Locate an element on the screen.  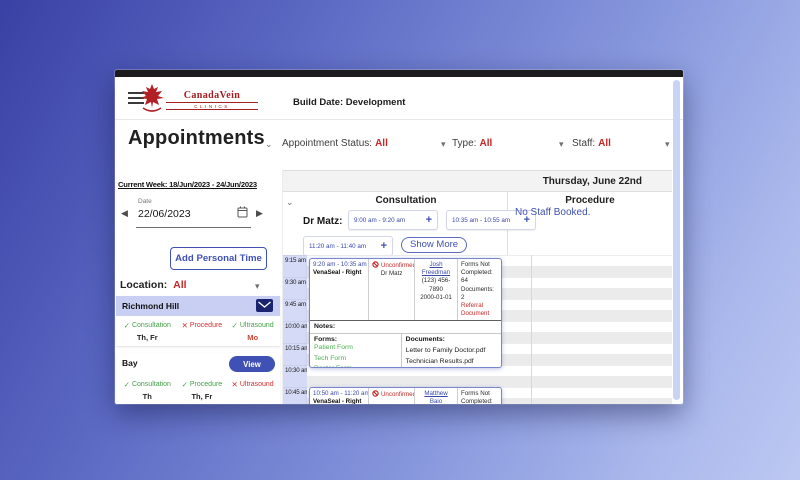
procedure-column-header: Procedure is located at coordinates (590, 200).